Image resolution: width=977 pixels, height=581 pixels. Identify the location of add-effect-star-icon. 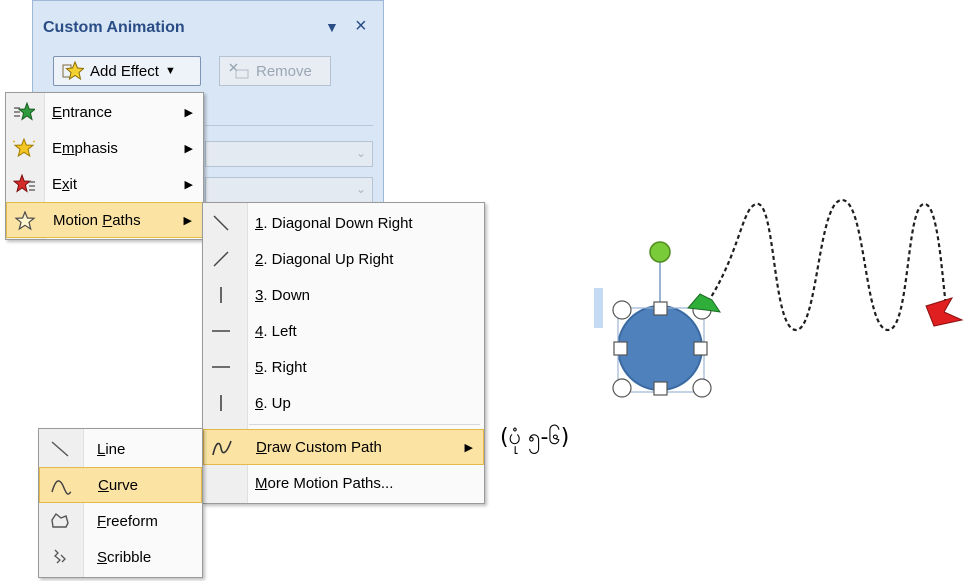
(73, 71).